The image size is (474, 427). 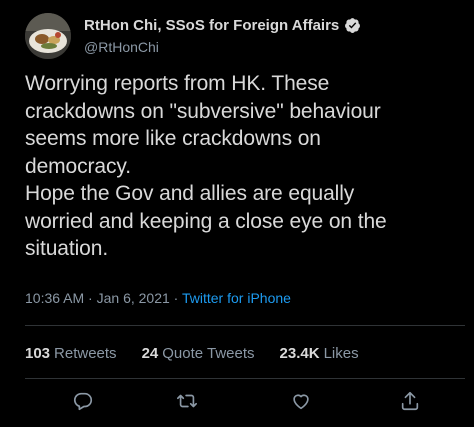 What do you see at coordinates (236, 298) in the screenshot?
I see `tweet-source-link: Twitter for iPhone` at bounding box center [236, 298].